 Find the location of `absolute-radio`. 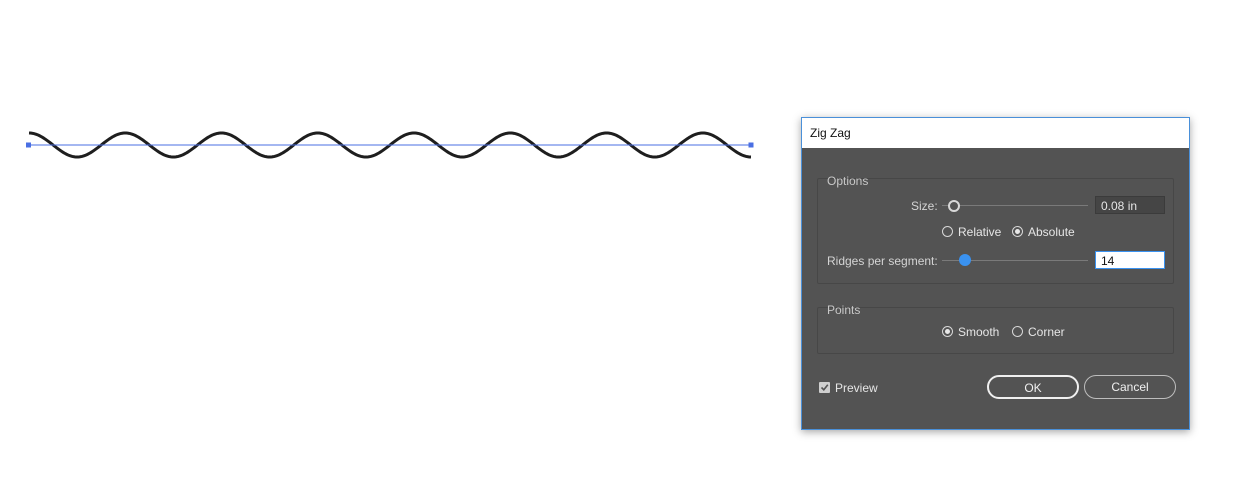

absolute-radio is located at coordinates (1017, 231).